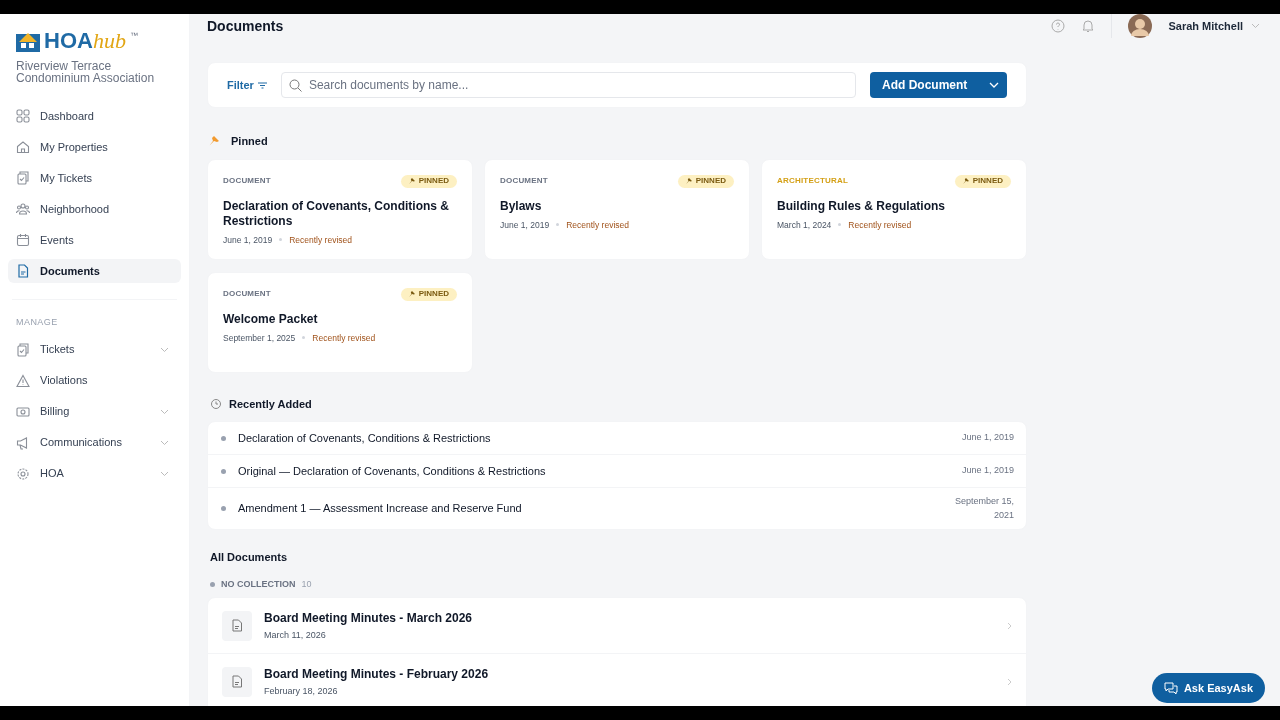 This screenshot has height=720, width=1280. What do you see at coordinates (94, 178) in the screenshot?
I see `nav-item: My Tickets` at bounding box center [94, 178].